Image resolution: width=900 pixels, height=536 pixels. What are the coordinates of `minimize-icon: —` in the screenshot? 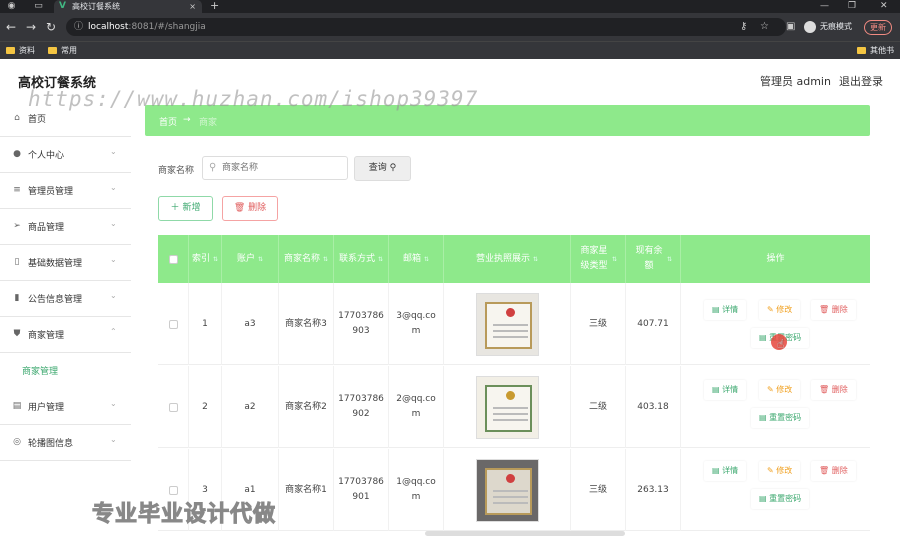 It's located at (824, 6).